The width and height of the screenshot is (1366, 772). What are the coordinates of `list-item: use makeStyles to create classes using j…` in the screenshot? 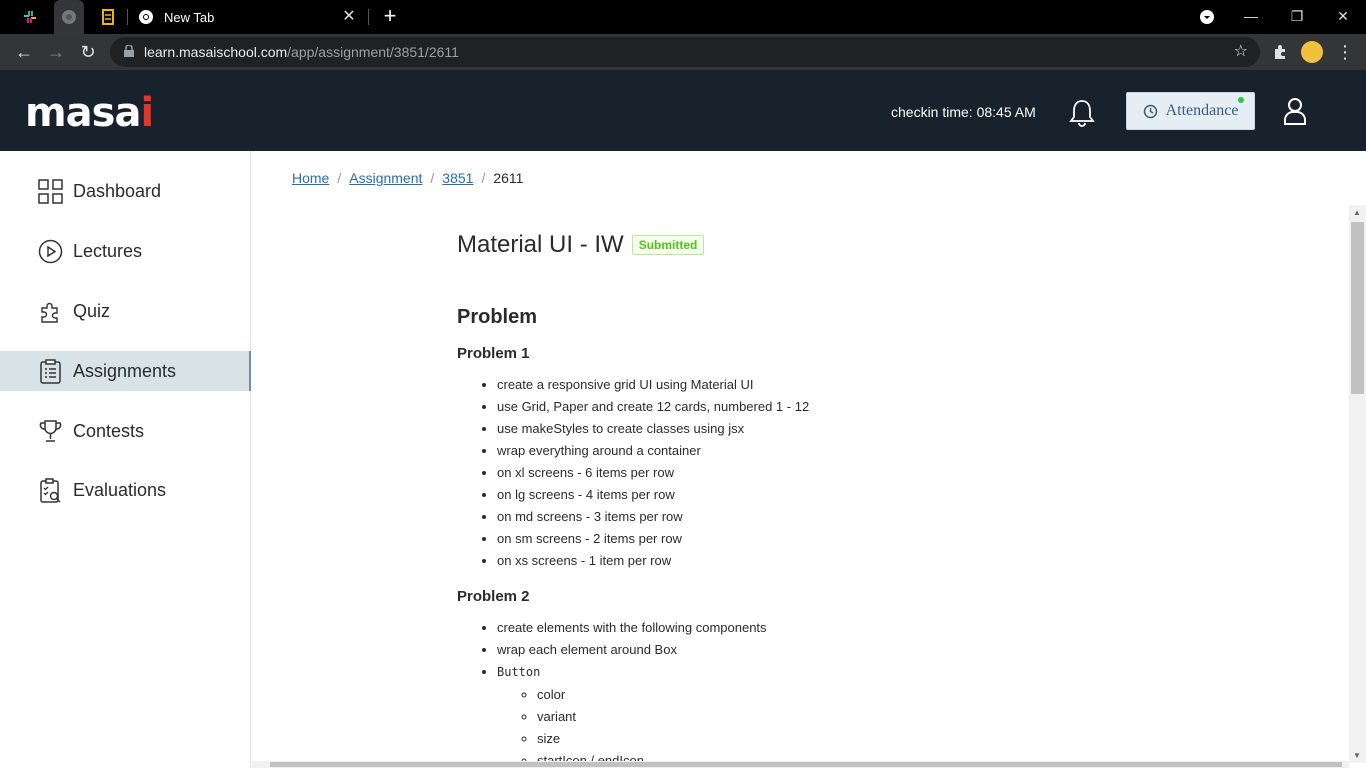 It's located at (907, 429).